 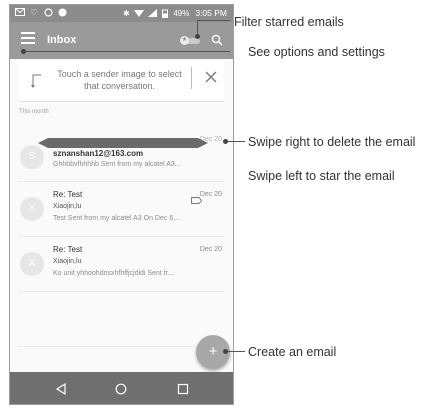 What do you see at coordinates (20, 12) in the screenshot?
I see `mail-notification-icon` at bounding box center [20, 12].